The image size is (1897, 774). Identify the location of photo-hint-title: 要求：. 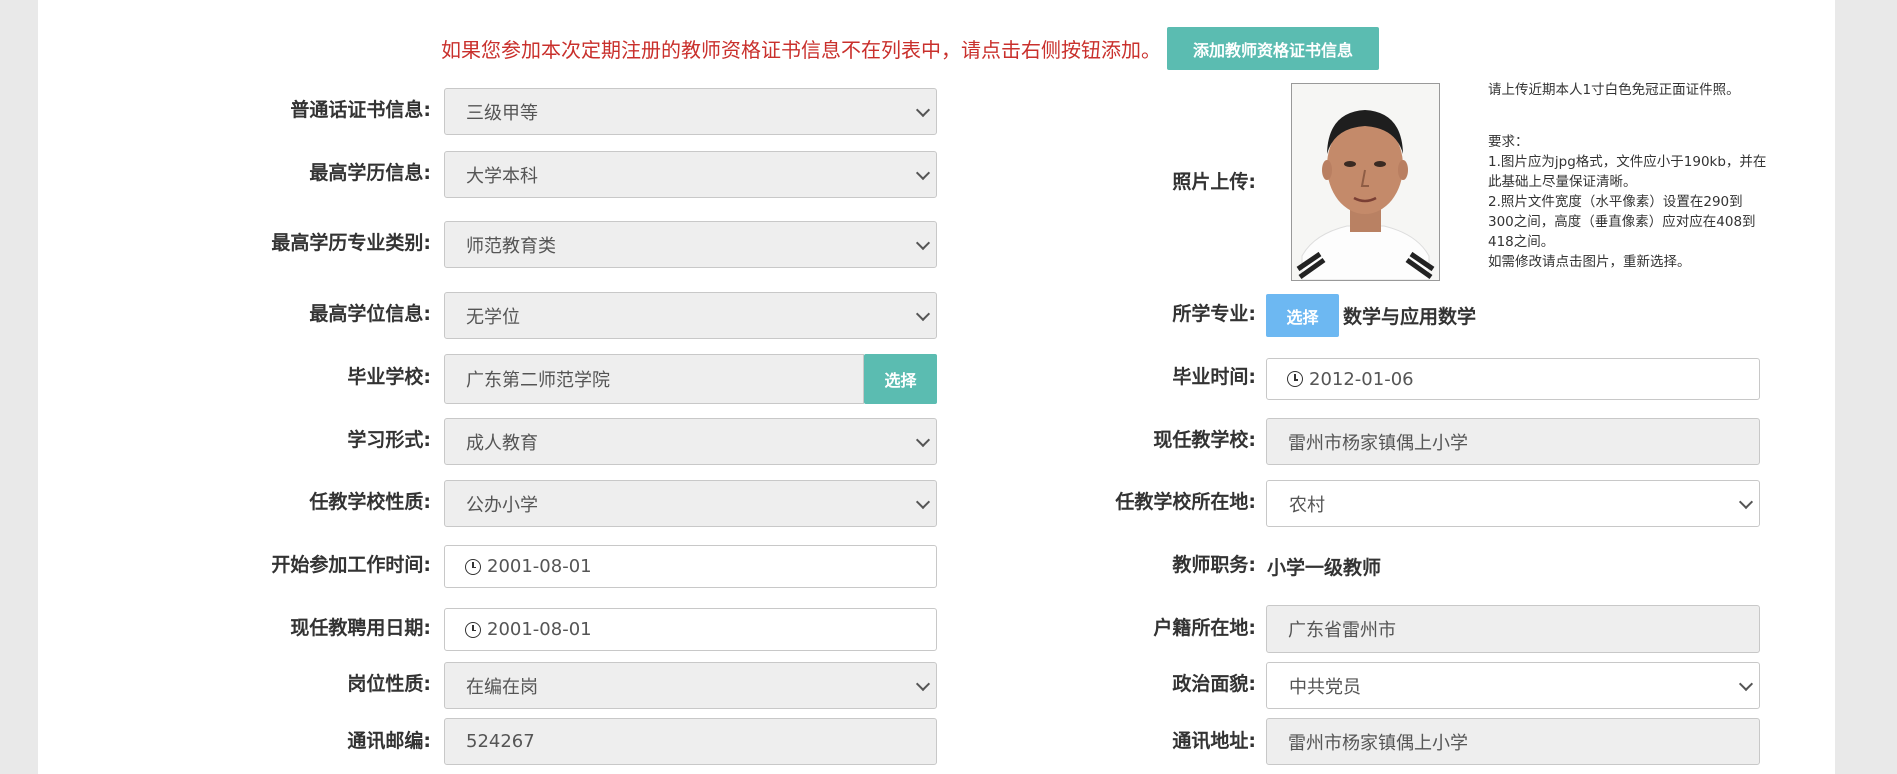
(1508, 142).